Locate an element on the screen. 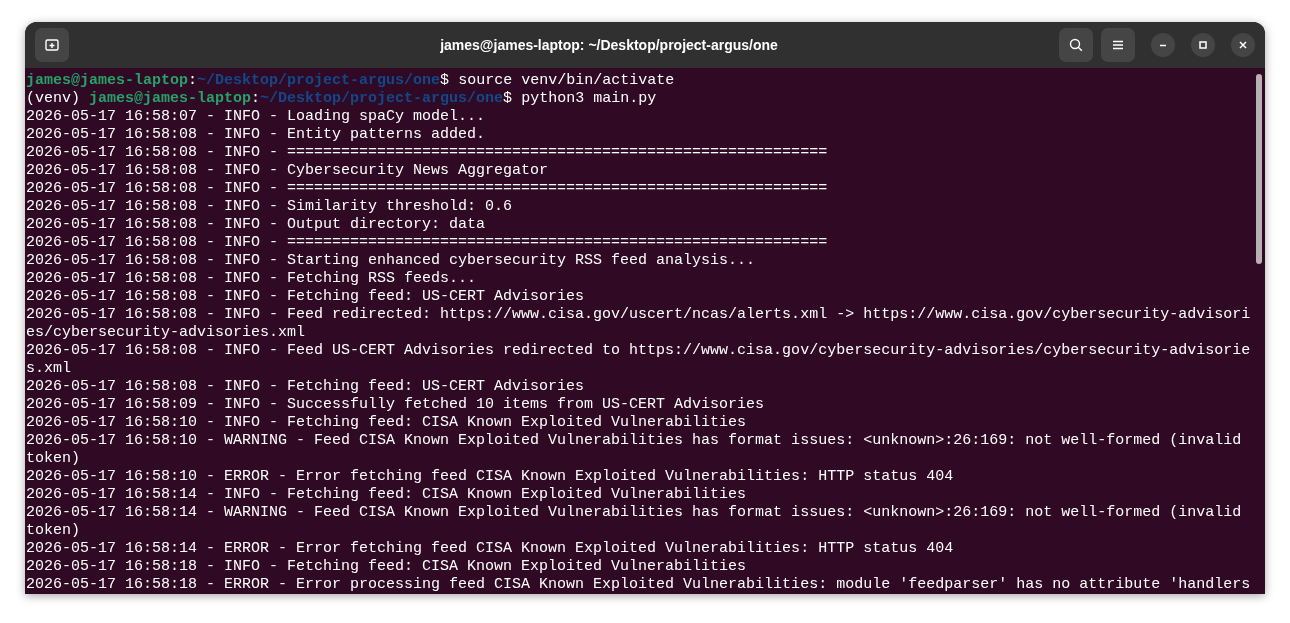  log-line: 2026-05-17 16:58:08 - INFO - Feed redirected: https://www.cisa.gov/uscert/ncas/alerts.xml -> https://www.cisa.gov/cybersecurity-advisories/cybersecurity-advisories.xml is located at coordinates (639, 324).